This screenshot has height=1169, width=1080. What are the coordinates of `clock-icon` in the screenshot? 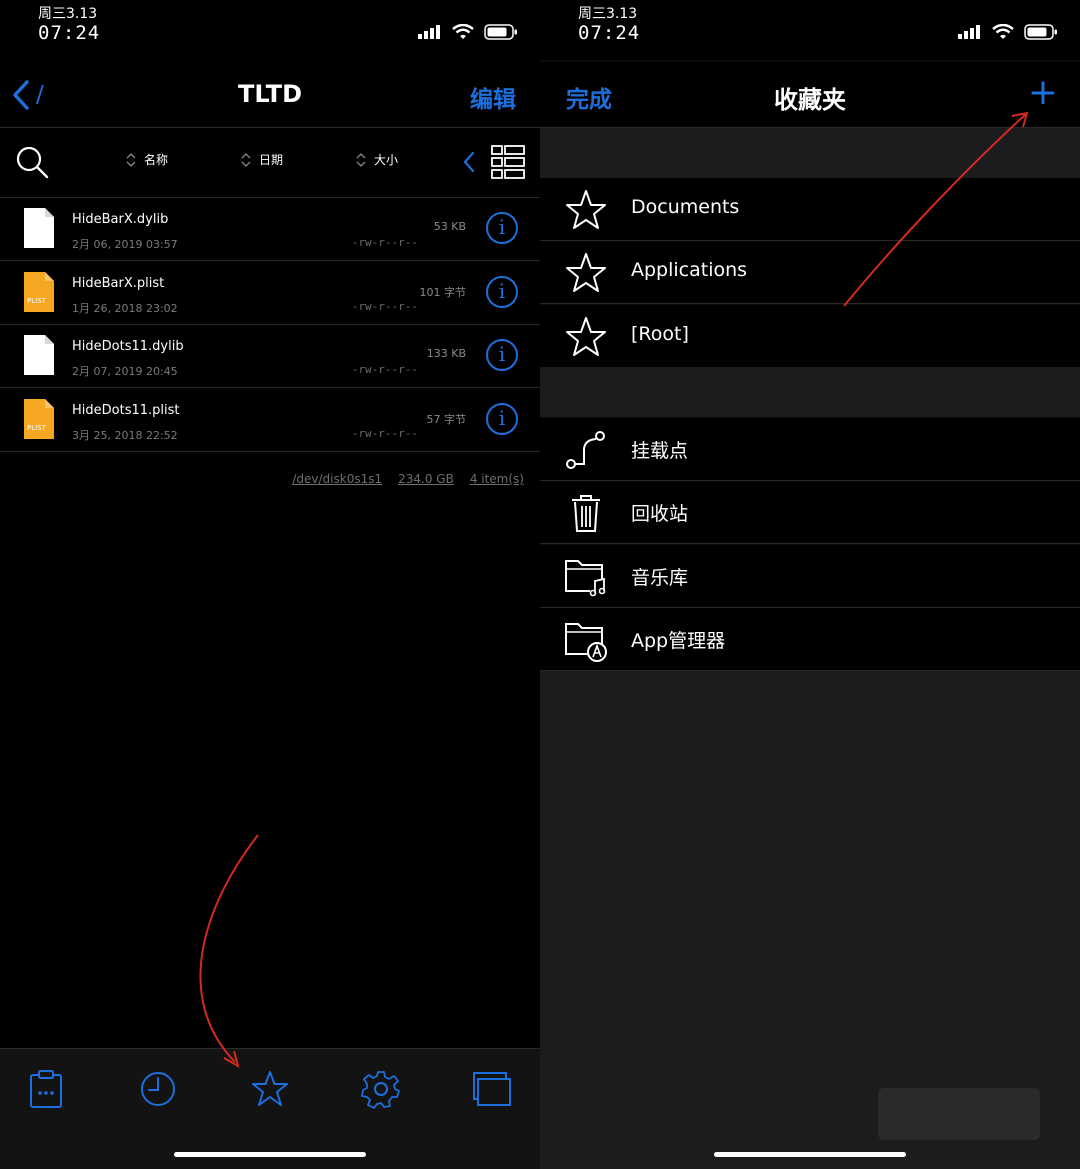 It's located at (158, 1089).